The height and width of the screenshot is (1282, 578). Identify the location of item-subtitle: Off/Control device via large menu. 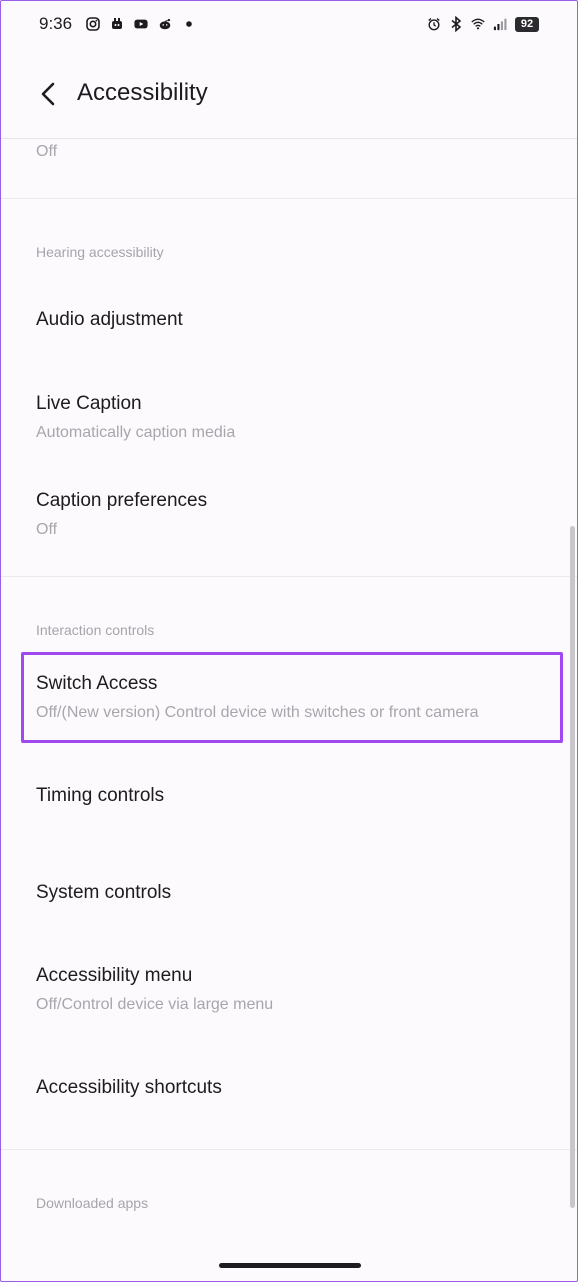
(155, 1004).